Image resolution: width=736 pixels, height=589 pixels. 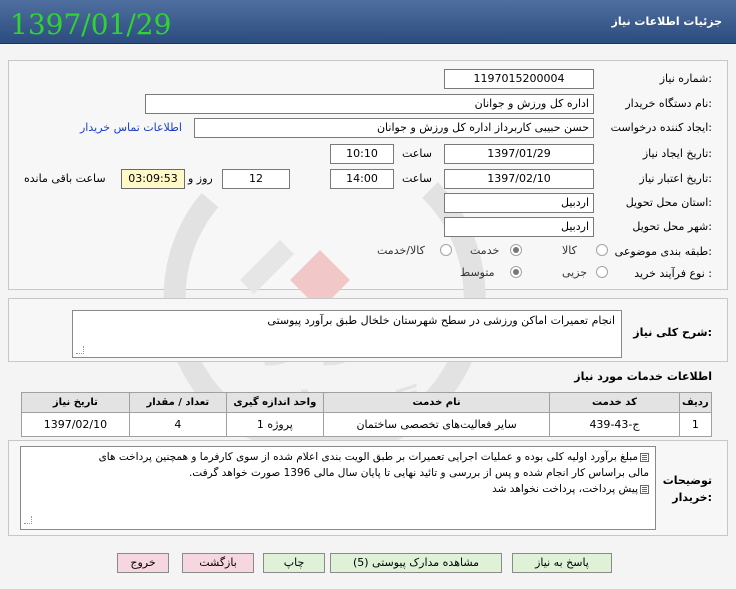 What do you see at coordinates (91, 24) in the screenshot?
I see `header-date: 1397/01/29` at bounding box center [91, 24].